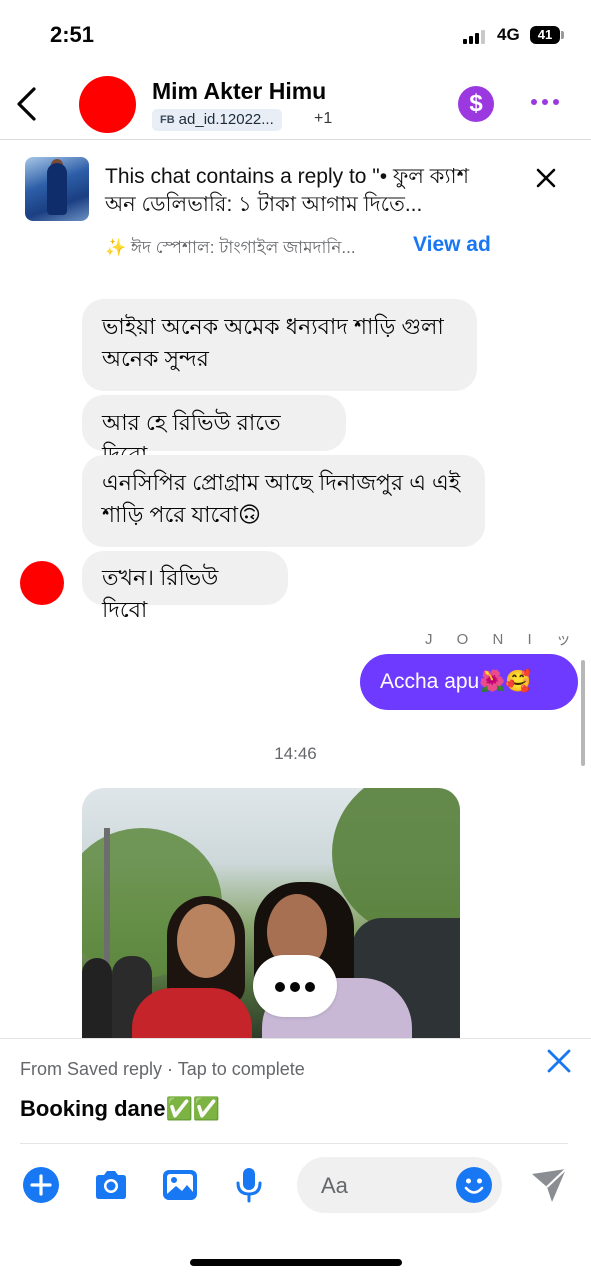 Image resolution: width=591 pixels, height=1280 pixels. Describe the element at coordinates (294, 1143) in the screenshot. I see `panel-divider` at that location.